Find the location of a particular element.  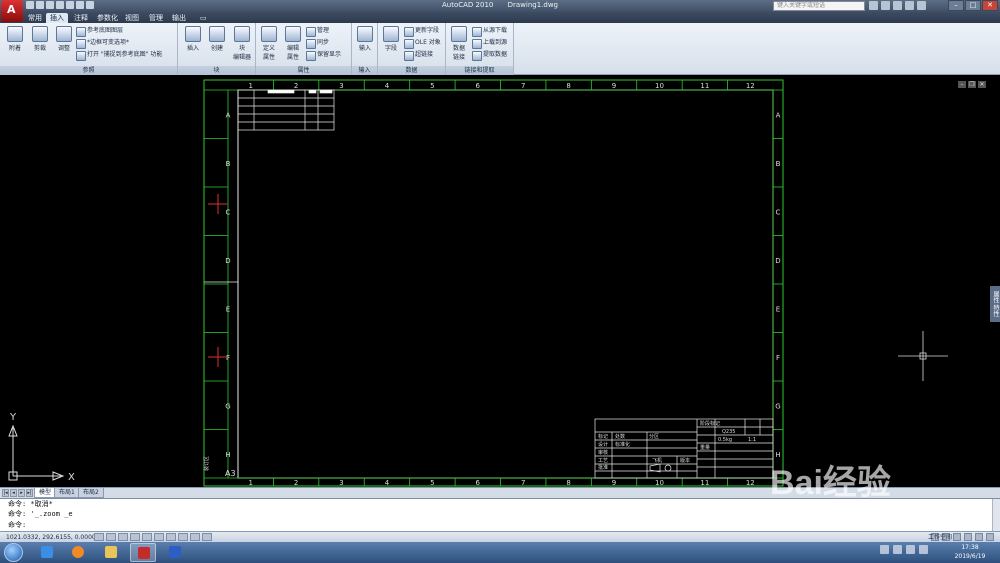

dyn-toggle is located at coordinates (183, 537).